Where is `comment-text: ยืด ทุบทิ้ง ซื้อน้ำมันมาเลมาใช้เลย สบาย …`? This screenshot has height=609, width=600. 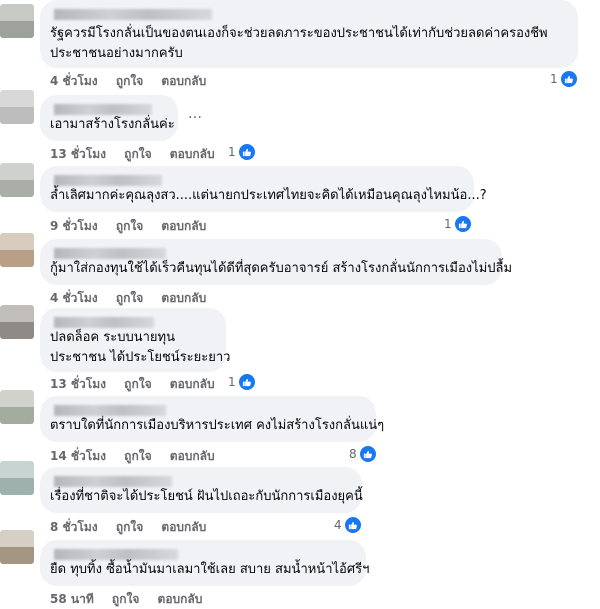
comment-text: ยืด ทุบทิ้ง ซื้อน้ำมันมาเลมาใช้เลย สบาย … is located at coordinates (210, 569).